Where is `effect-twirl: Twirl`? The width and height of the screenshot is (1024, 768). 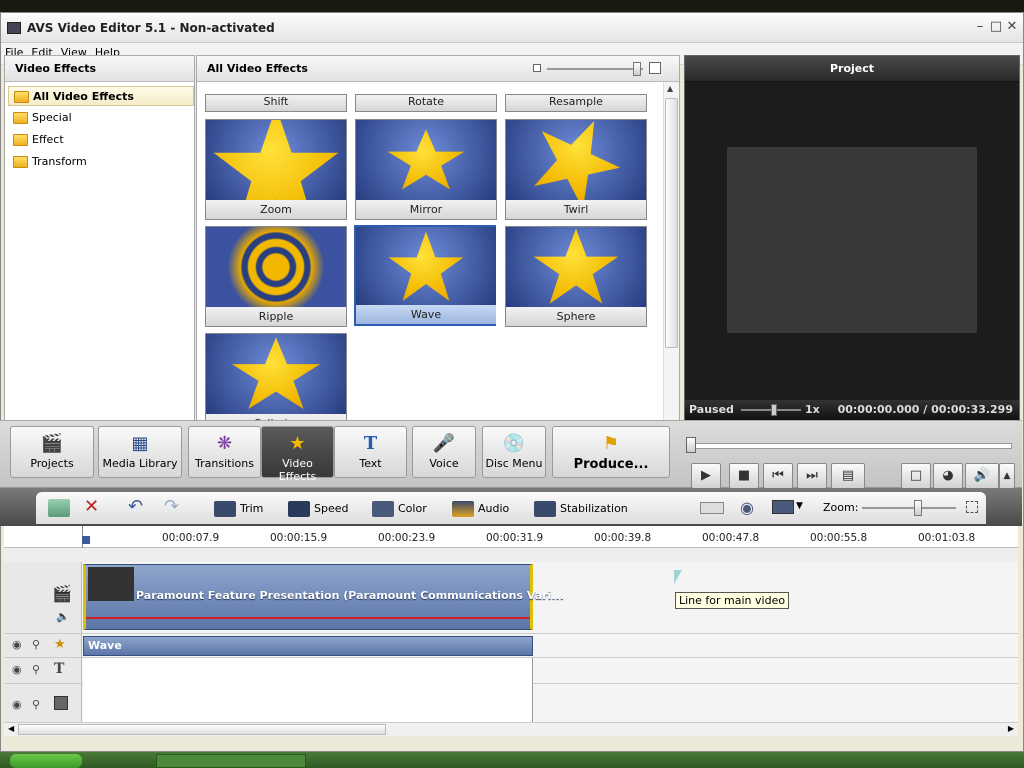
effect-twirl: Twirl is located at coordinates (576, 169).